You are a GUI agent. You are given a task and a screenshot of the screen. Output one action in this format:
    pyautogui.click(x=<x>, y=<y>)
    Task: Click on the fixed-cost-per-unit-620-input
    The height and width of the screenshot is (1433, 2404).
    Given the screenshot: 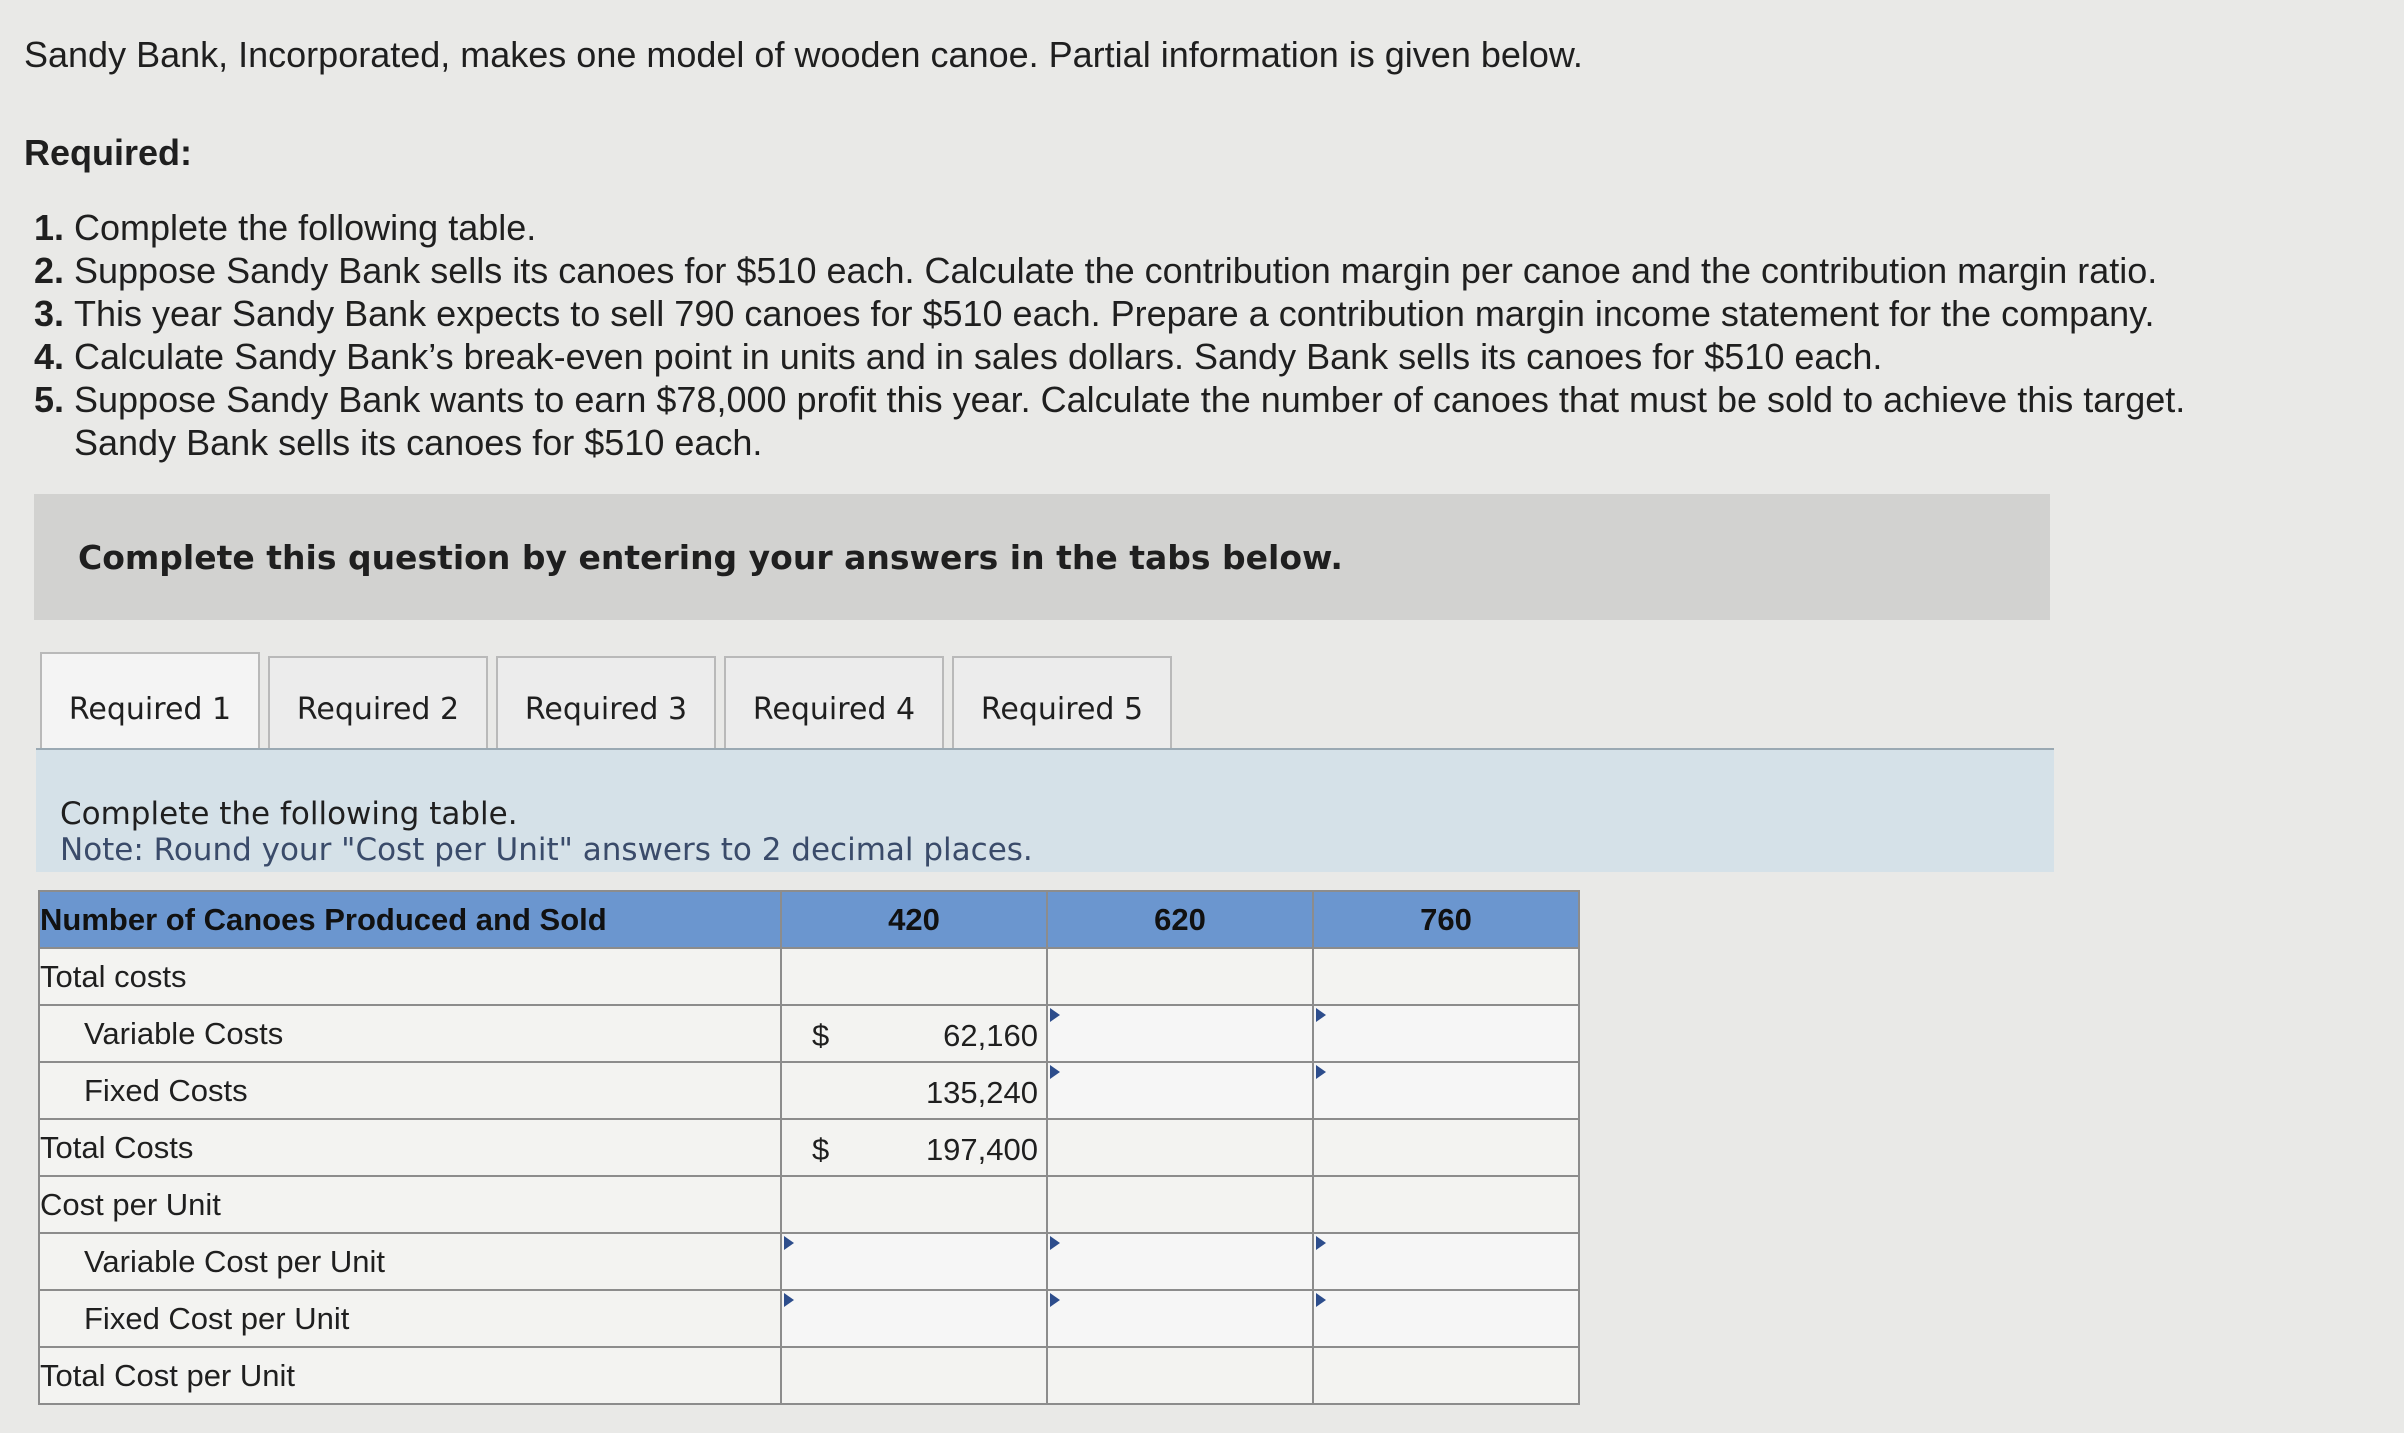 What is the action you would take?
    pyautogui.click(x=1180, y=1318)
    